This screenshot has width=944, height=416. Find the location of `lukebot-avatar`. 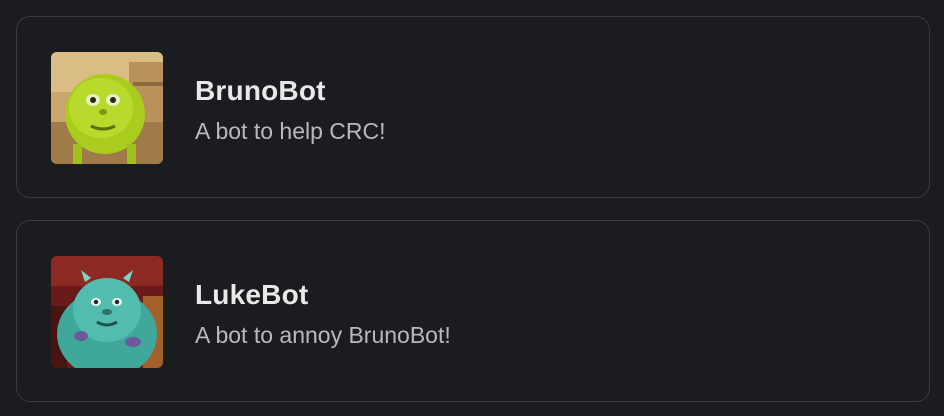

lukebot-avatar is located at coordinates (107, 312).